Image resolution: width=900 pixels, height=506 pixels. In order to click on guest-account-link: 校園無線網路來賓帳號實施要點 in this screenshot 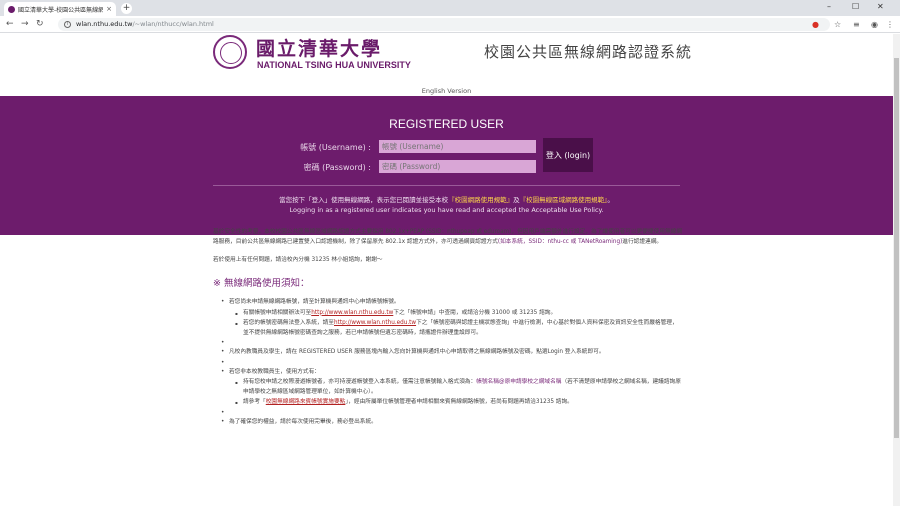, I will do `click(306, 402)`.